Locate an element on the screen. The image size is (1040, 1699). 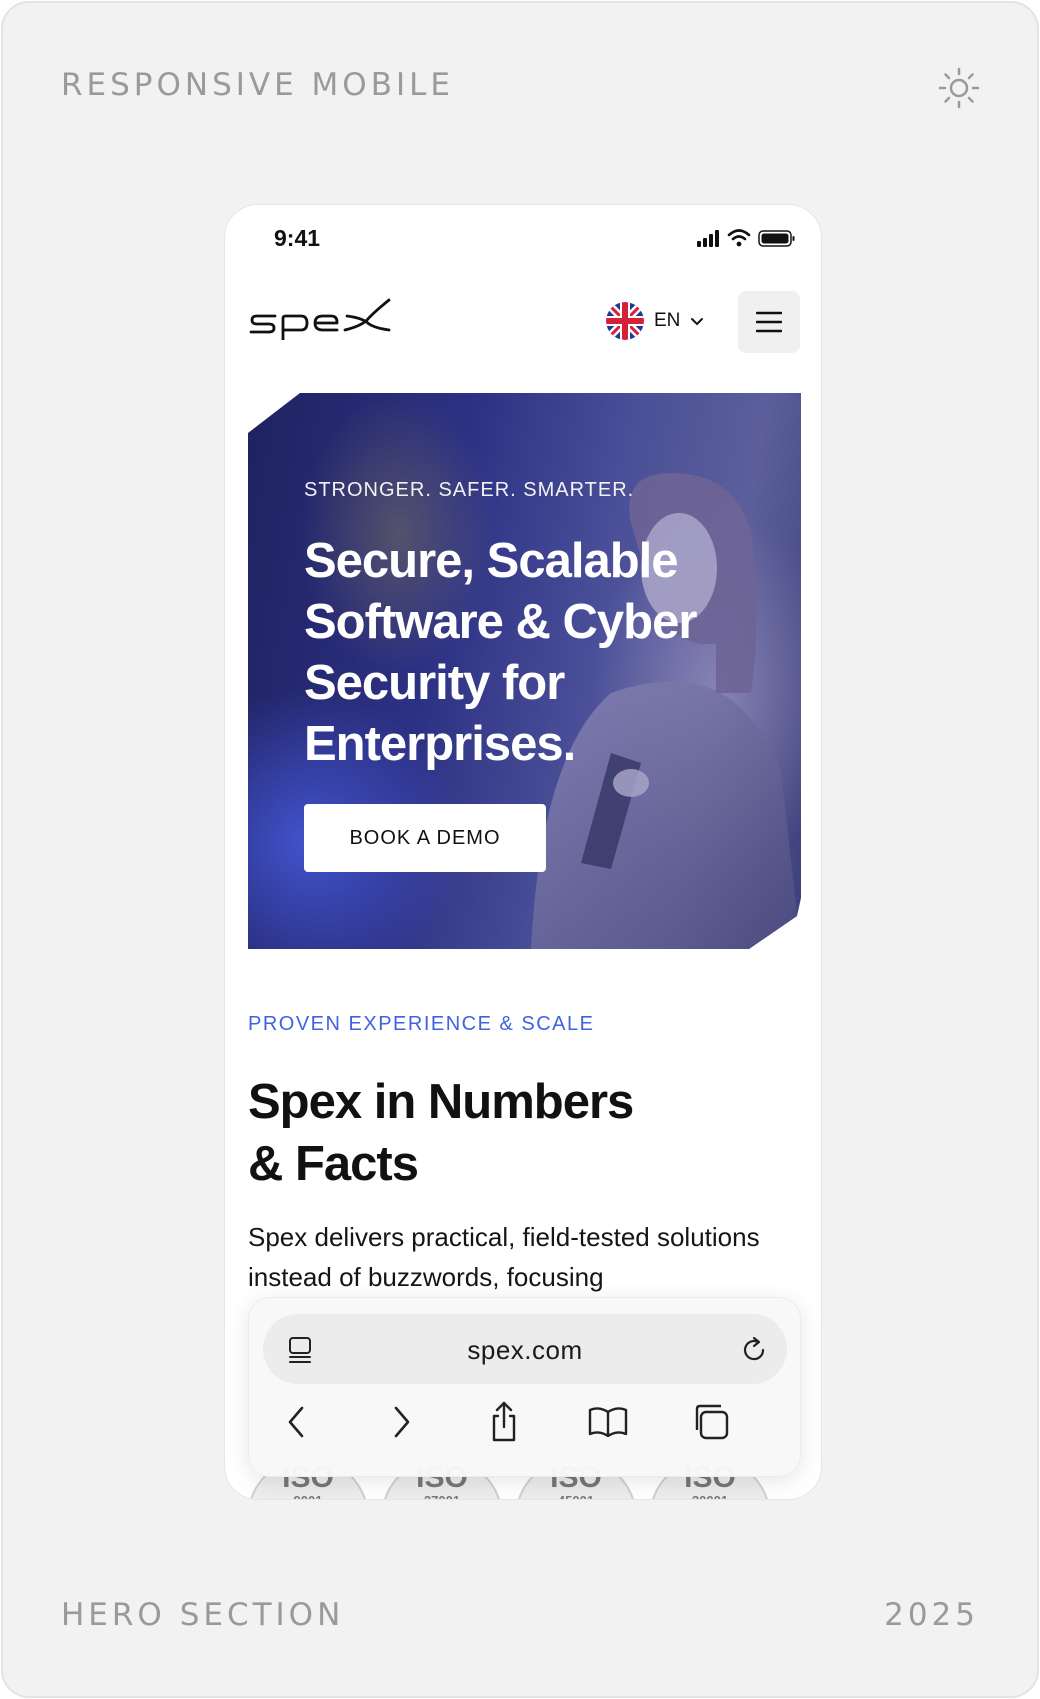
bottom-right-label: 2025 is located at coordinates (931, 1615).